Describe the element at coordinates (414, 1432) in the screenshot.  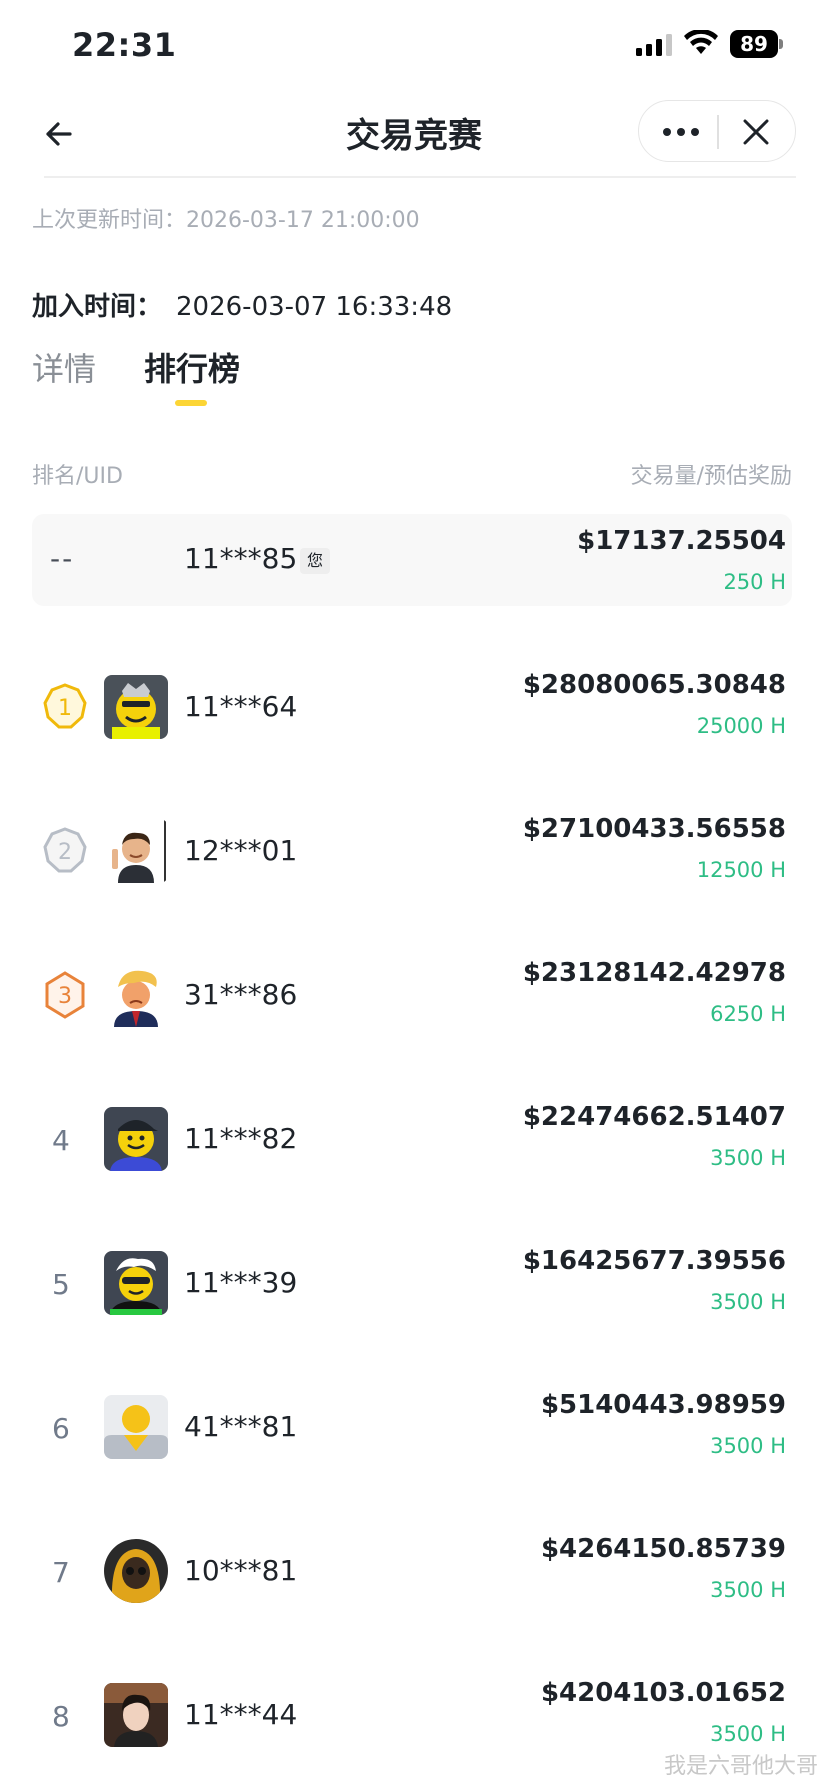
I see `leaderboard-row: 6 41***81 $5140443.98959 3500 H` at that location.